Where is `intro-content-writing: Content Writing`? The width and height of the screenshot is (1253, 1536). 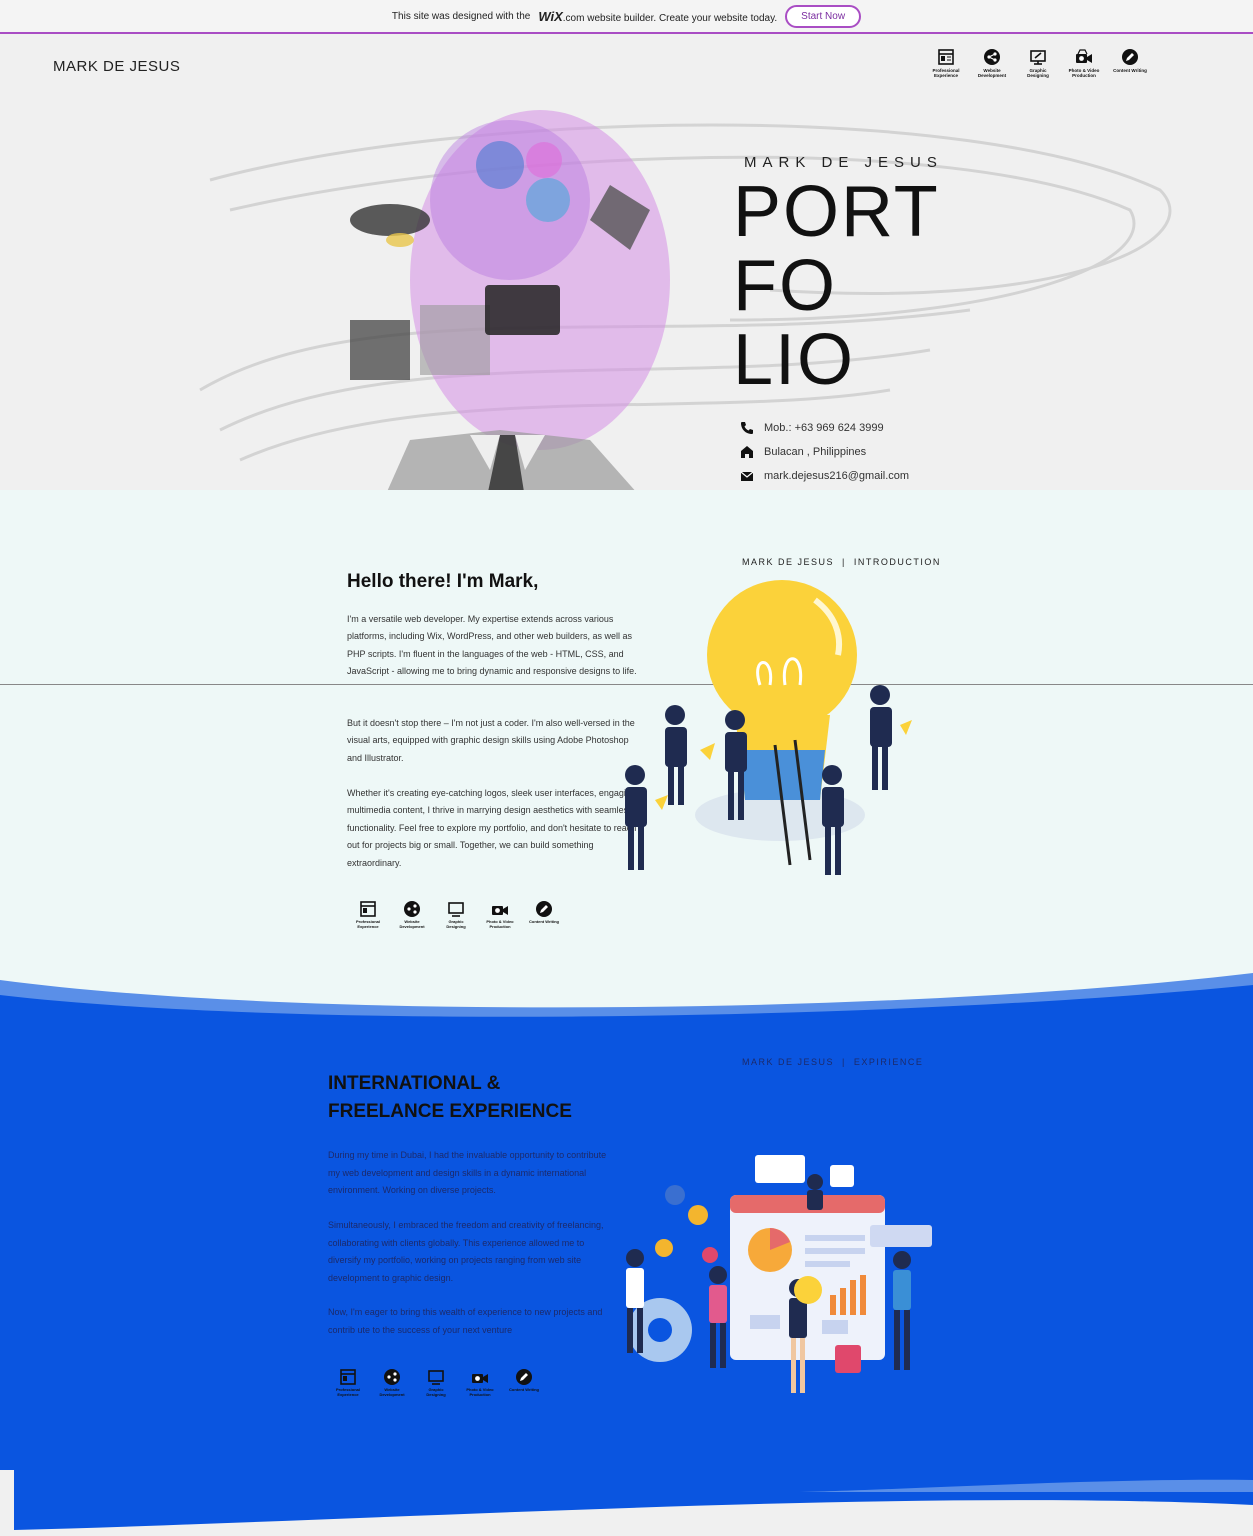
intro-content-writing: Content Writing is located at coordinates (544, 914).